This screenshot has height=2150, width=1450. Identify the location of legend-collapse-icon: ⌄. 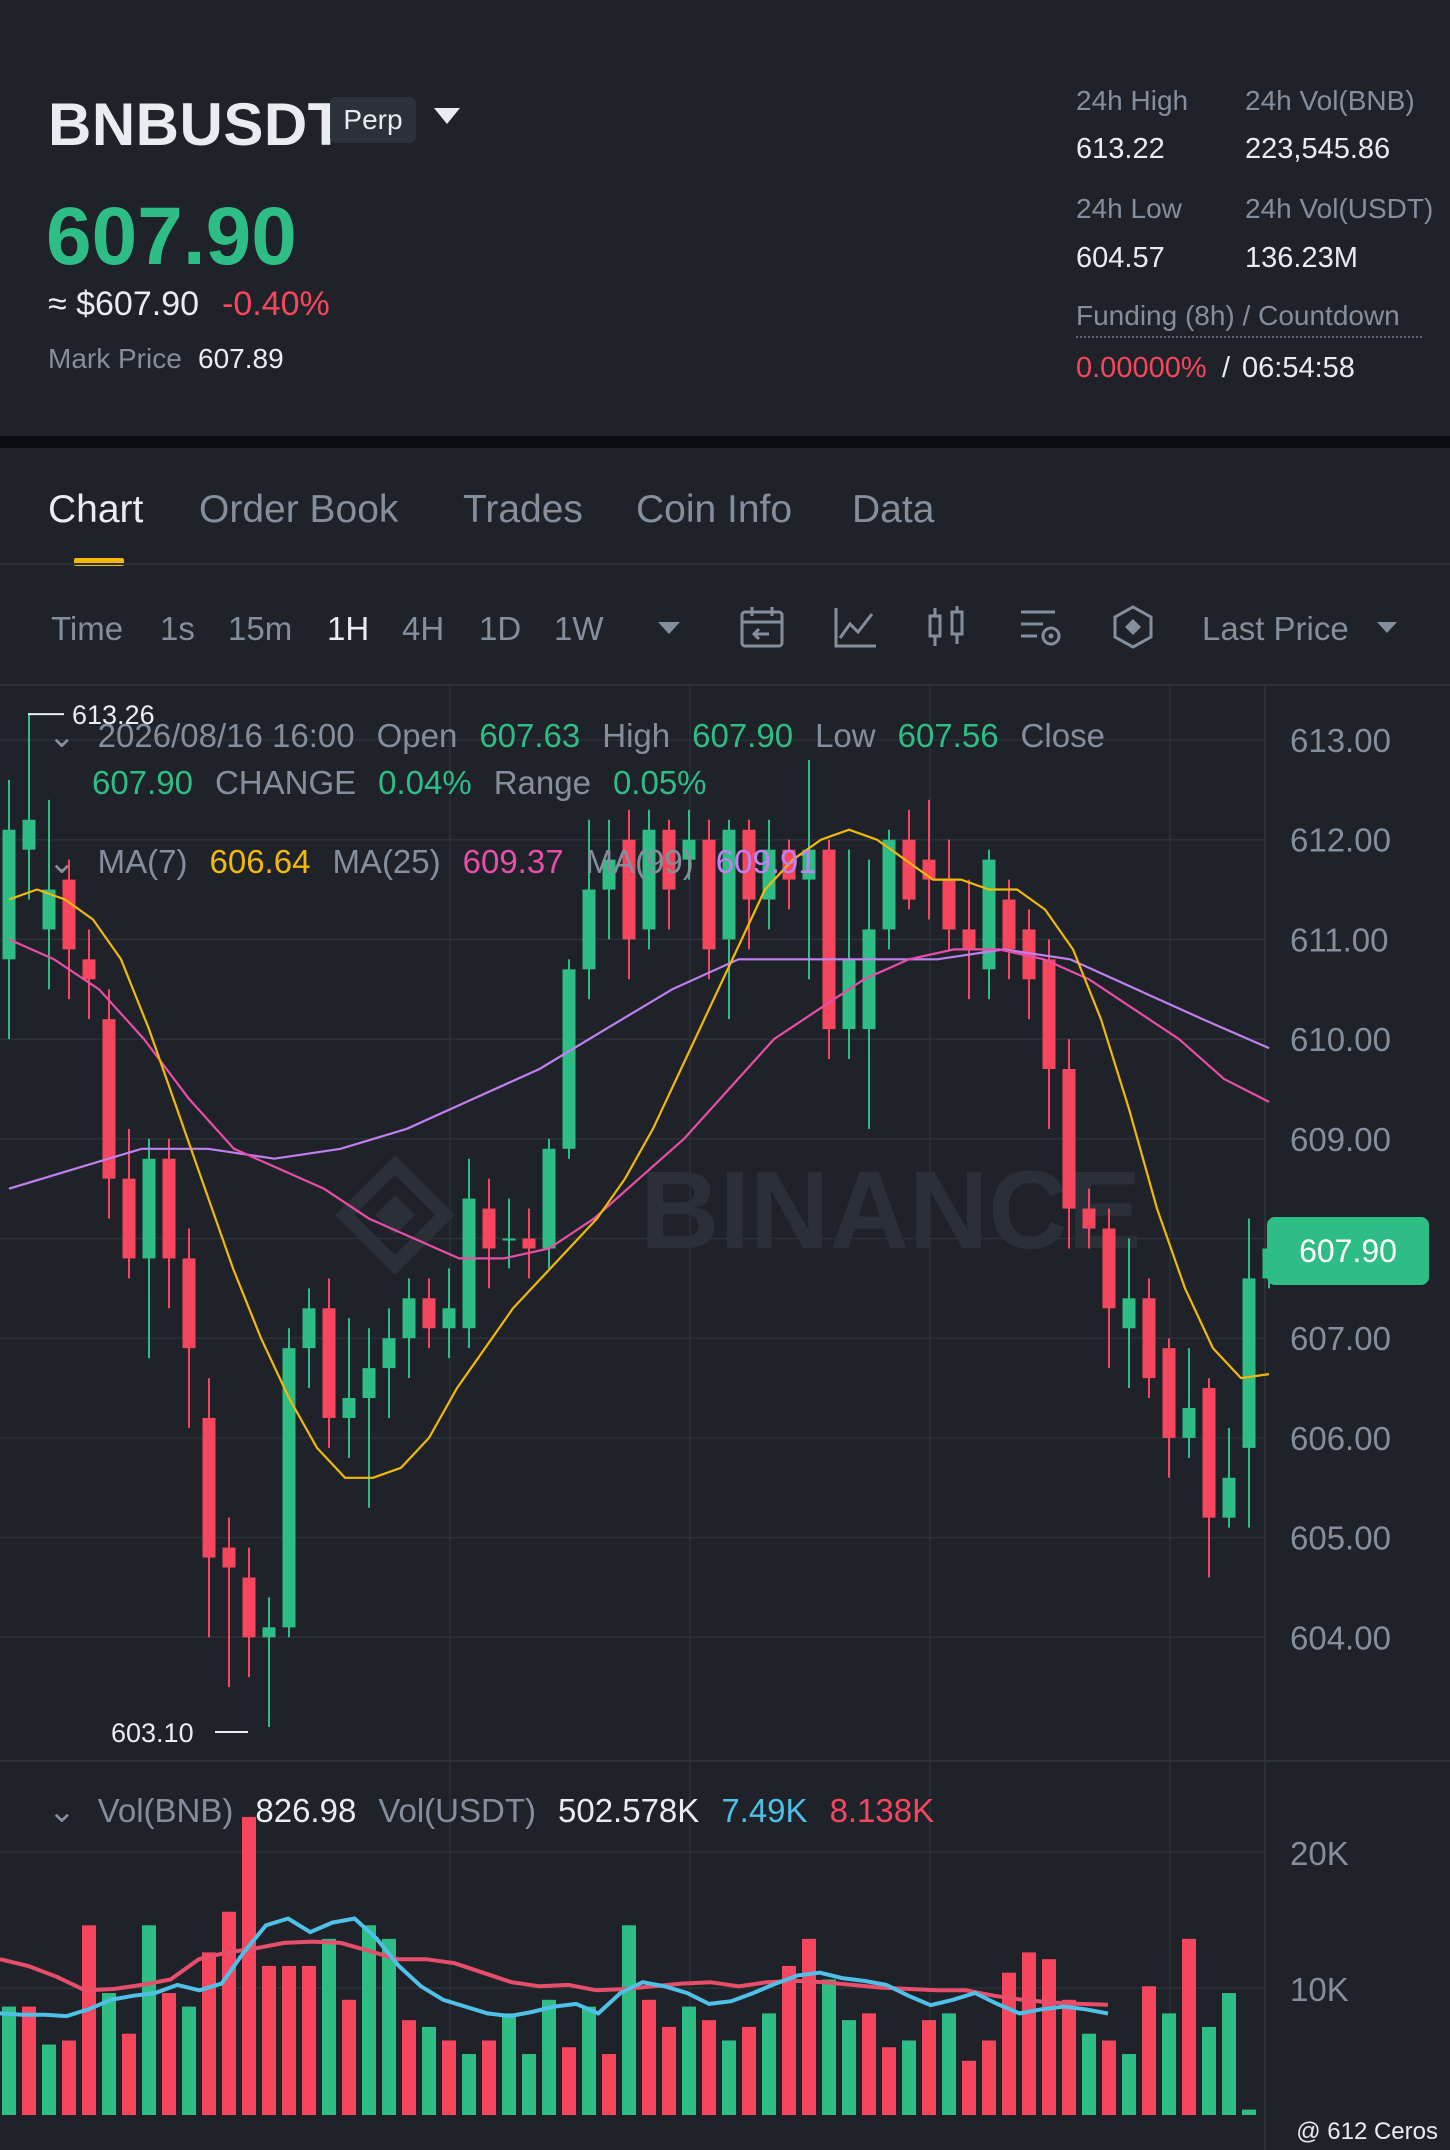
(62, 735).